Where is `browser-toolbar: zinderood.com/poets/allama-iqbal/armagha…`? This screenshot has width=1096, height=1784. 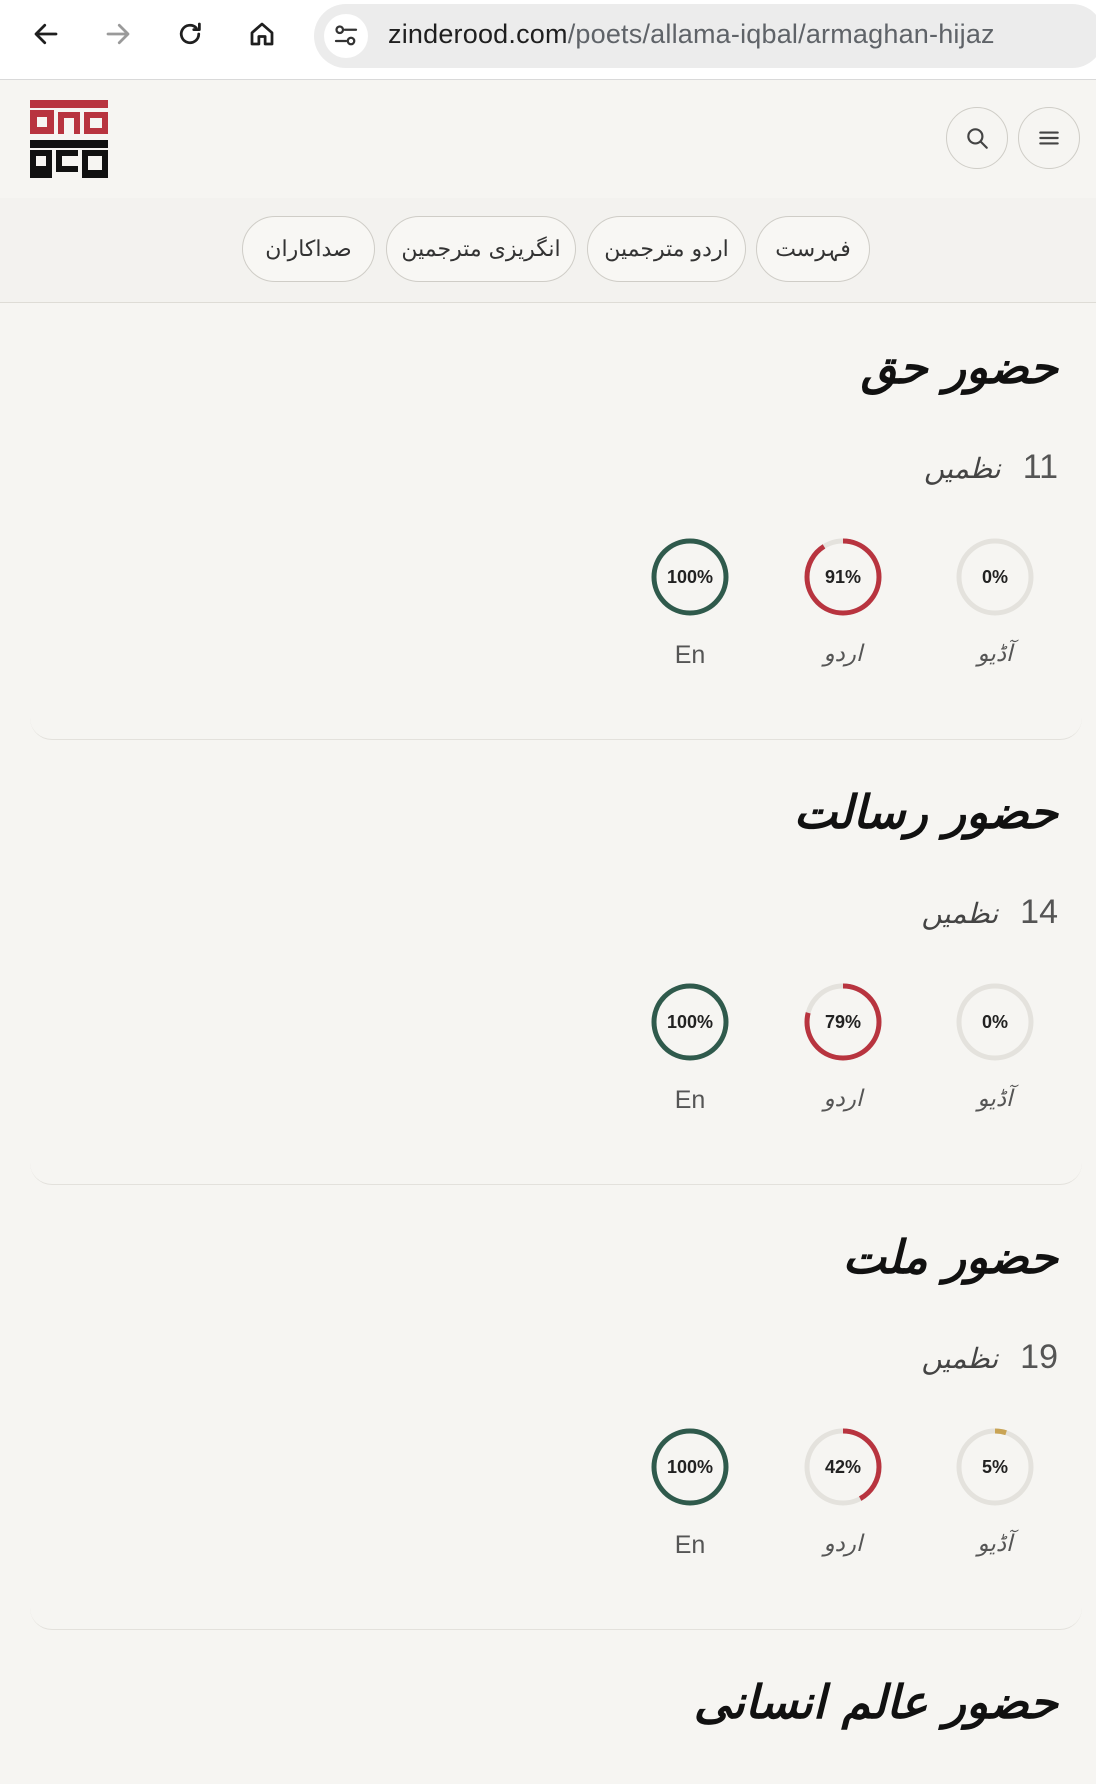 browser-toolbar: zinderood.com/poets/allama-iqbal/armagha… is located at coordinates (548, 40).